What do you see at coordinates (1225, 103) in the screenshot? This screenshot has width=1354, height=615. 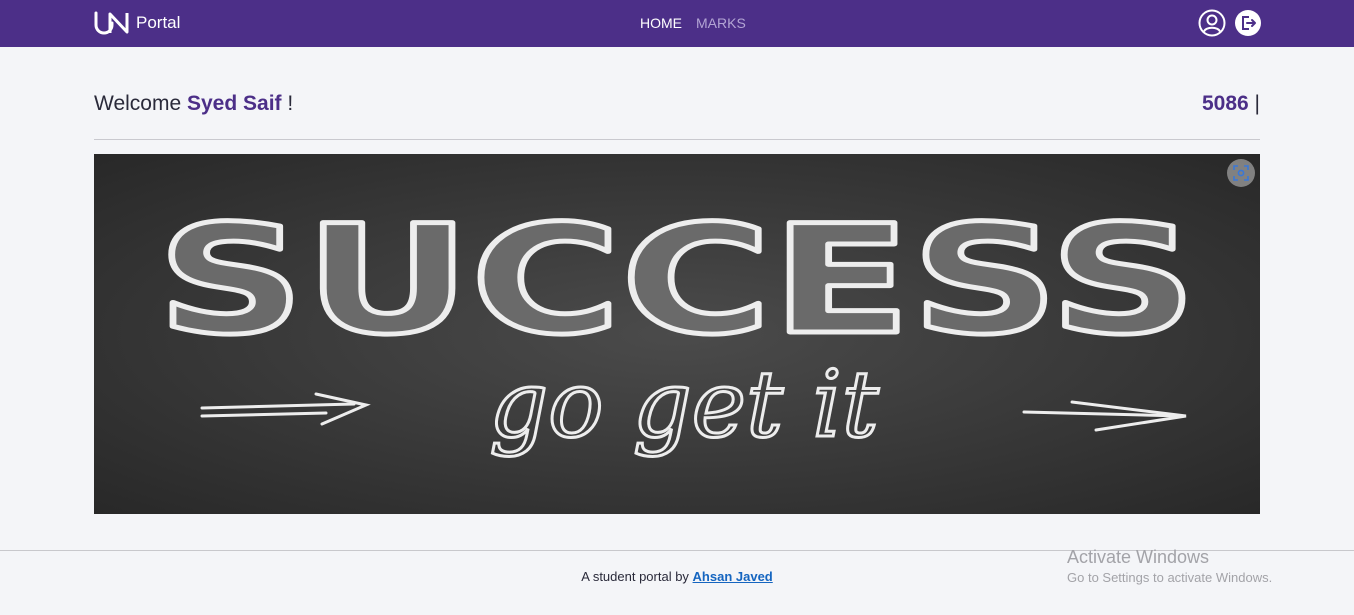 I see `student-code-number: 5086` at bounding box center [1225, 103].